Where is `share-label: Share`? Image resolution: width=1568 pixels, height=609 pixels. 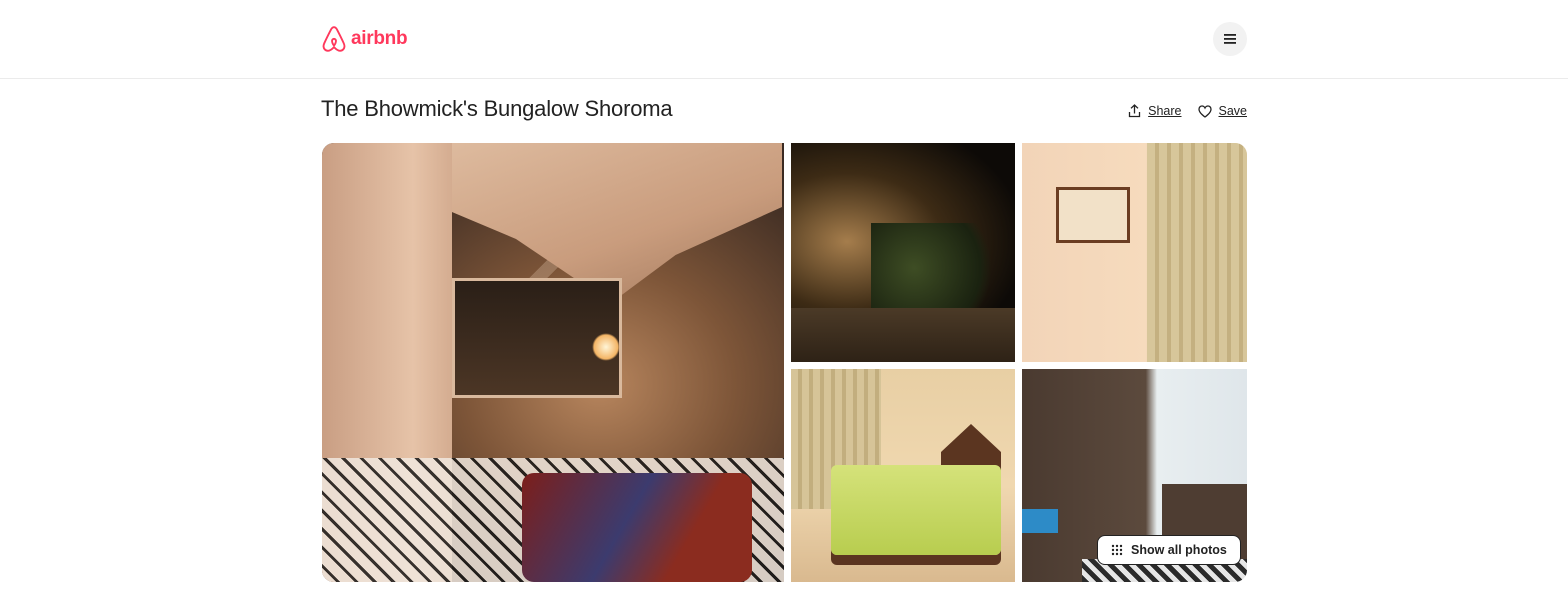
share-label: Share is located at coordinates (1165, 111).